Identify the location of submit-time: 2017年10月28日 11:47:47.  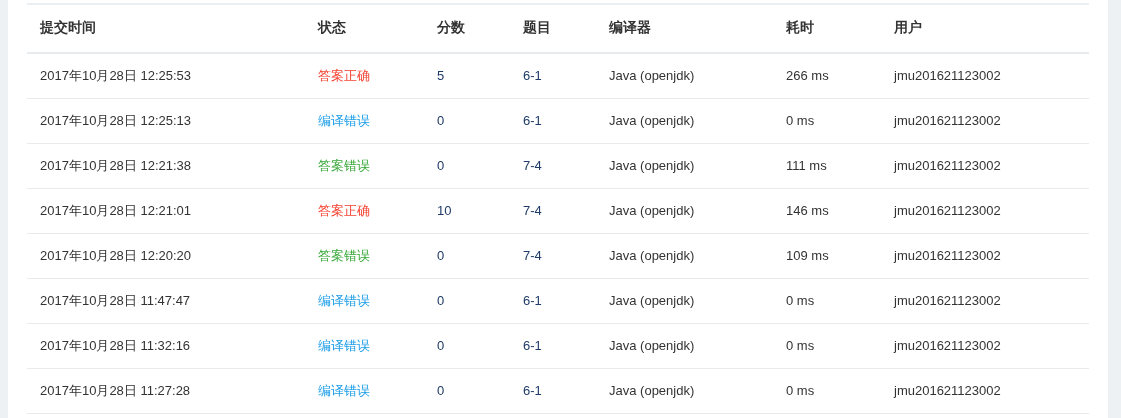
(115, 300).